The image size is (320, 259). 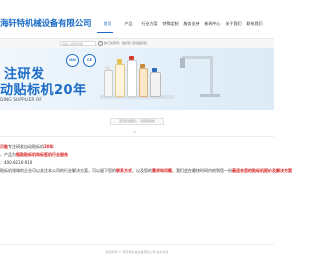 What do you see at coordinates (202, 170) in the screenshot?
I see `intro-text: ，我们会在最快时间内给到您一份` at bounding box center [202, 170].